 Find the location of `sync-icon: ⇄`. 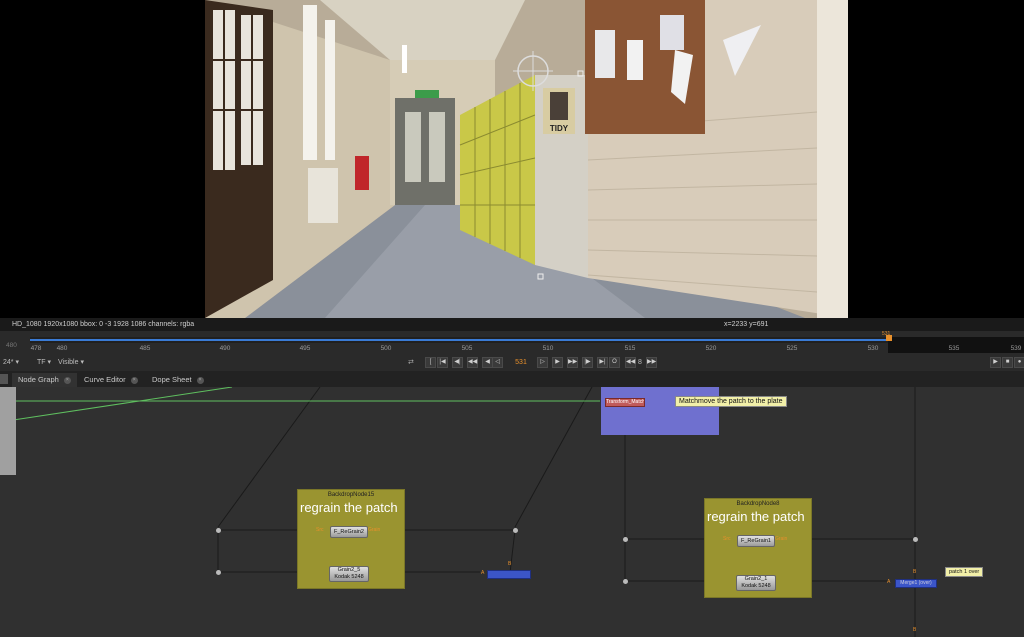

sync-icon: ⇄ is located at coordinates (411, 362).